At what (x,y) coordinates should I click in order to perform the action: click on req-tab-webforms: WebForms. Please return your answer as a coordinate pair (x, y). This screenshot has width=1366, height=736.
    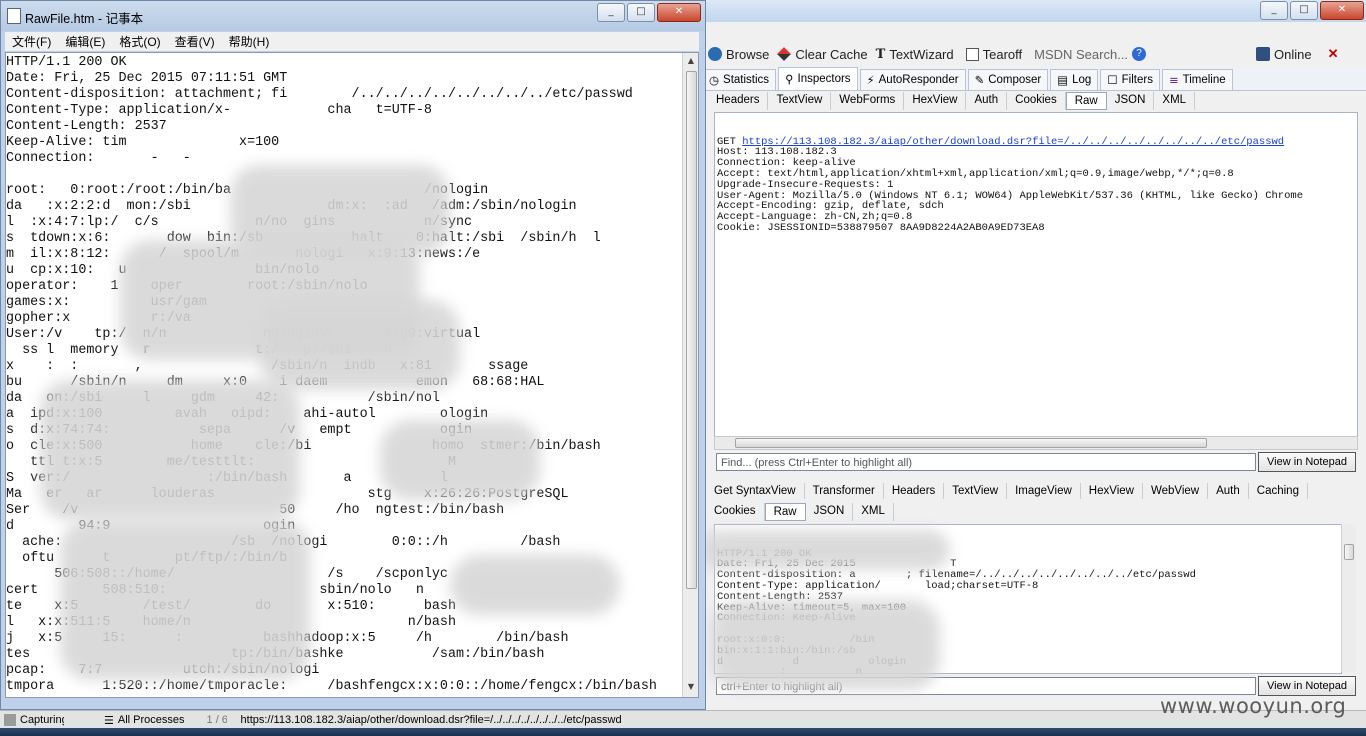
    Looking at the image, I should click on (868, 101).